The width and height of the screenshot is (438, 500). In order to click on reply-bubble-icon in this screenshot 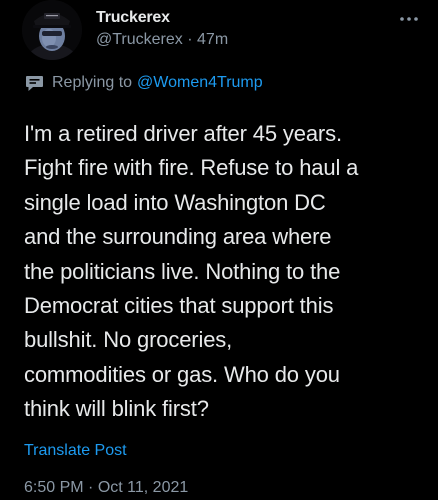, I will do `click(34, 83)`.